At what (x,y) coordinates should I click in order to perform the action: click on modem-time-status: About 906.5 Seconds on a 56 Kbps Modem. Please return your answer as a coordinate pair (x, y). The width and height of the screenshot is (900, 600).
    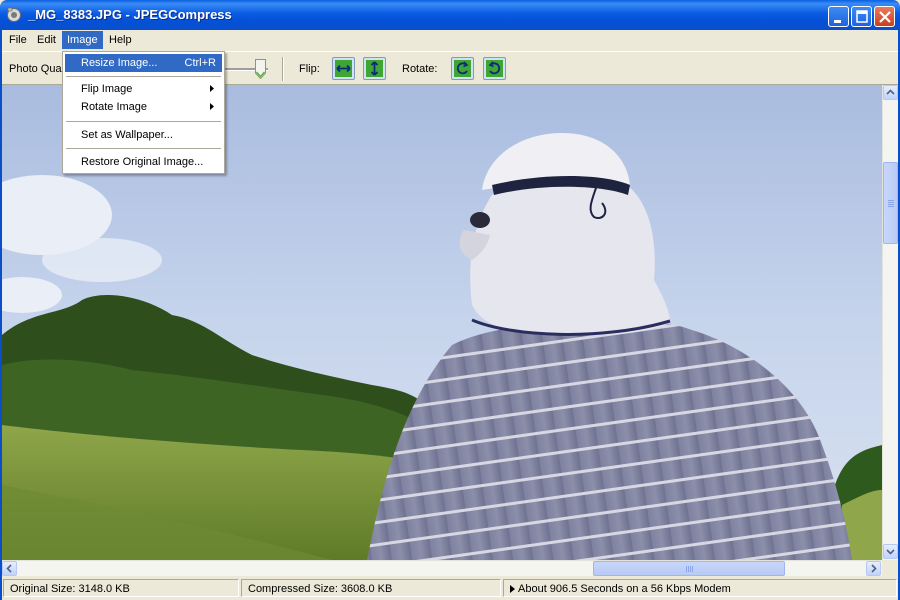
    Looking at the image, I should click on (700, 588).